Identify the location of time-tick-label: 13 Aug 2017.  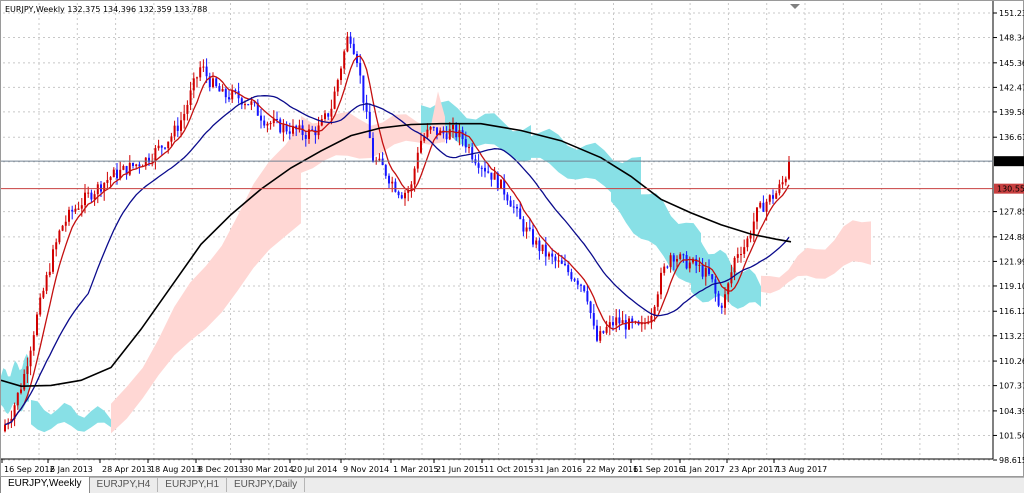
(801, 469).